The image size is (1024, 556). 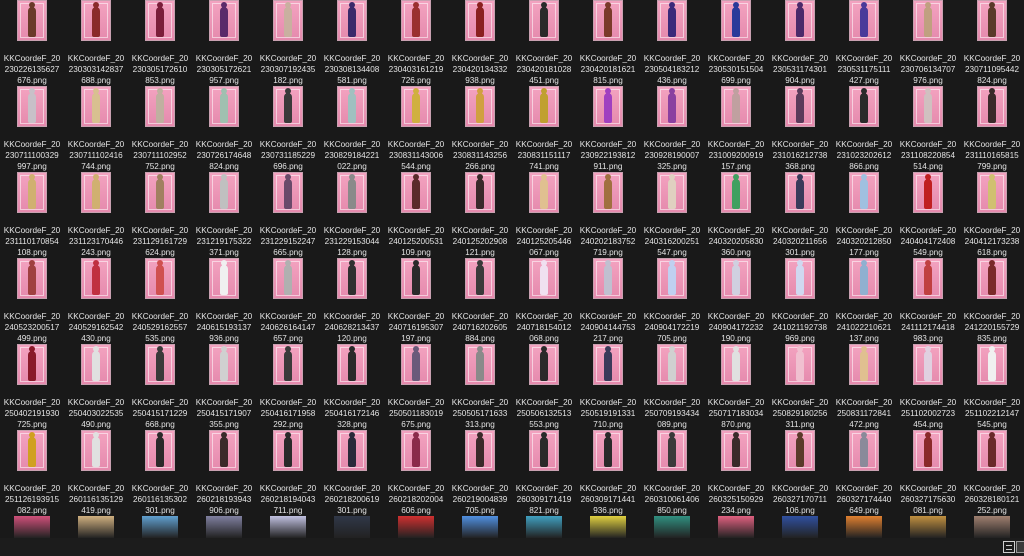 What do you see at coordinates (480, 386) in the screenshot?
I see `file-item: KKCoordeF_20 250505171633 313.png` at bounding box center [480, 386].